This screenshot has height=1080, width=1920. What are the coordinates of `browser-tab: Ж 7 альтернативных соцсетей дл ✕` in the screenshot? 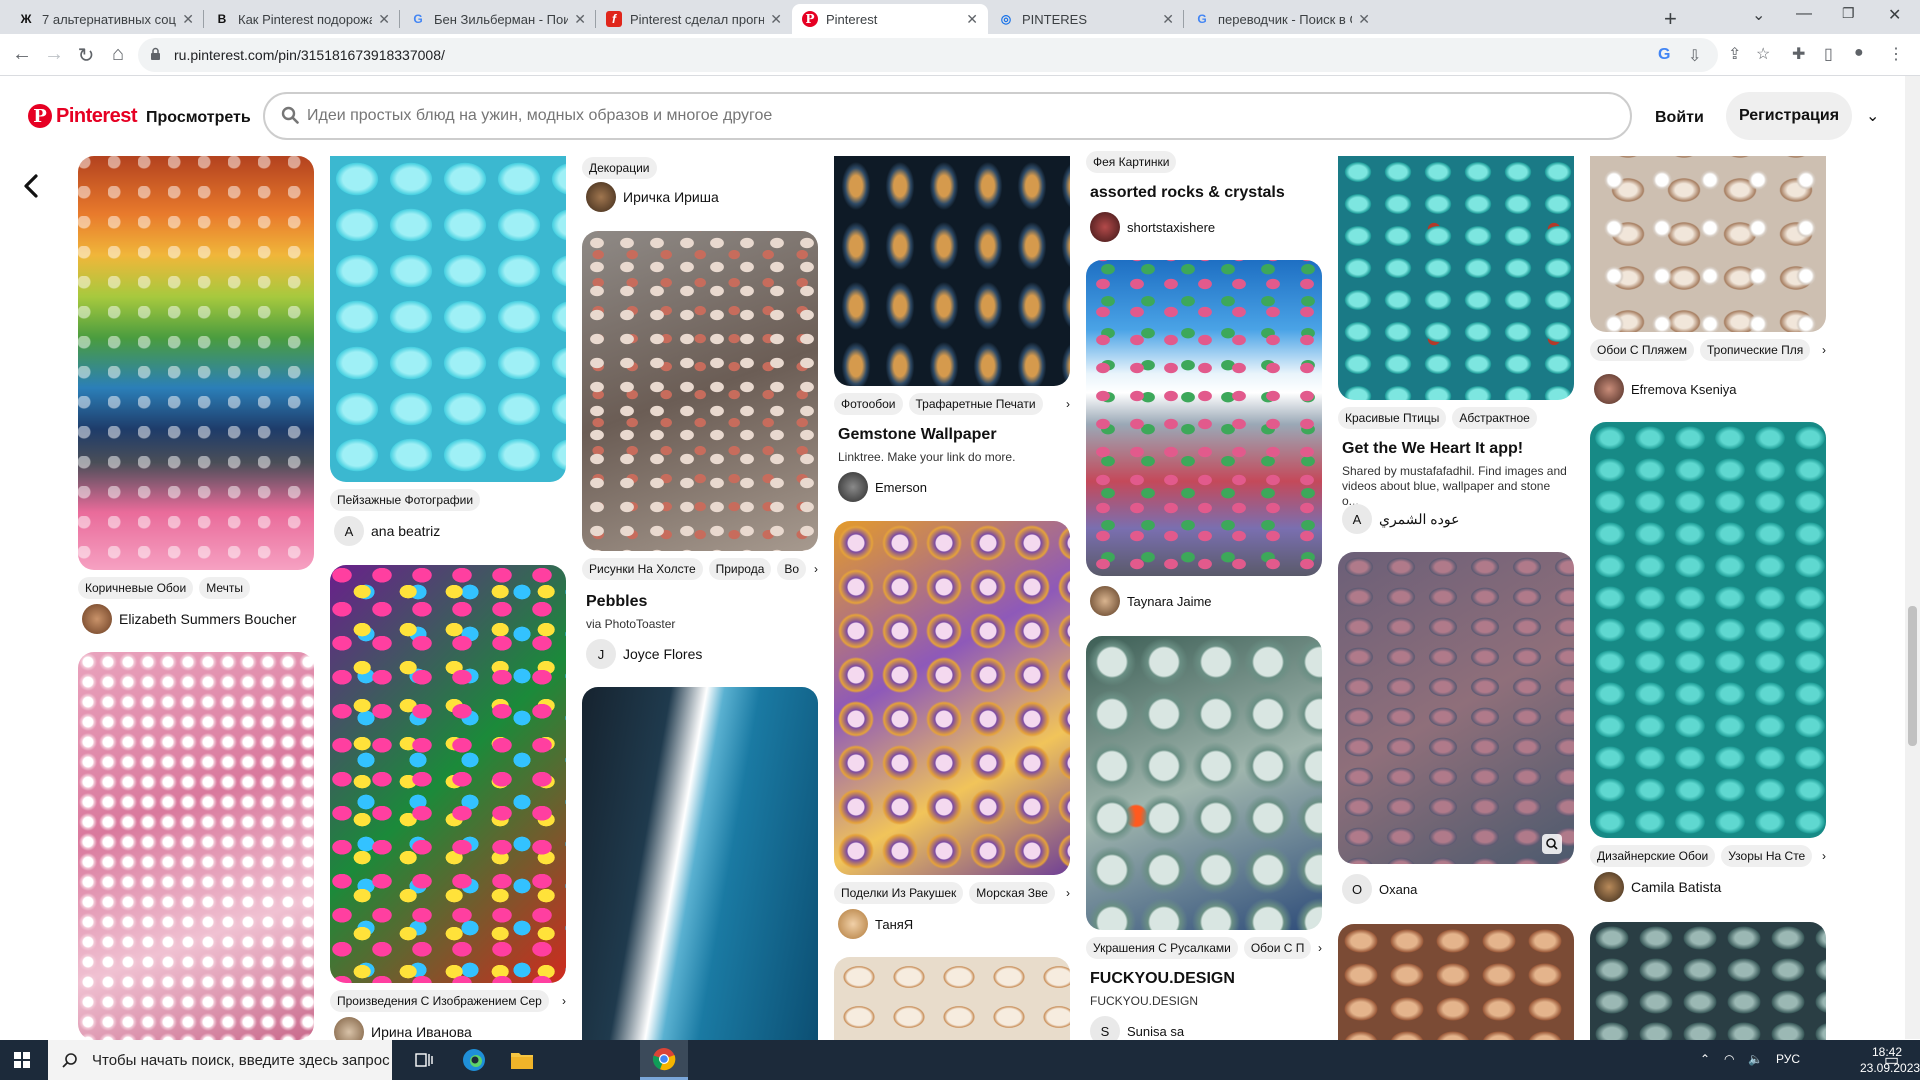 It's located at (106, 19).